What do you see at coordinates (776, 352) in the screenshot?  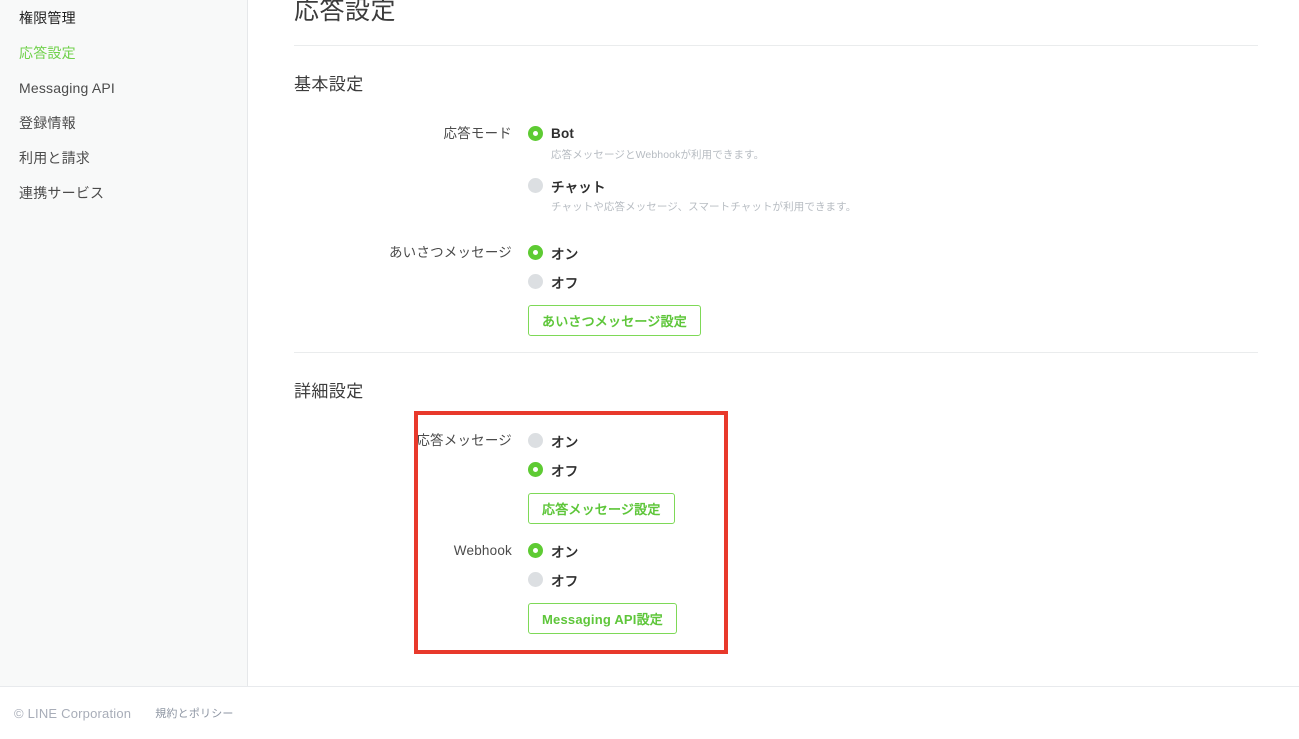 I see `divider-middle` at bounding box center [776, 352].